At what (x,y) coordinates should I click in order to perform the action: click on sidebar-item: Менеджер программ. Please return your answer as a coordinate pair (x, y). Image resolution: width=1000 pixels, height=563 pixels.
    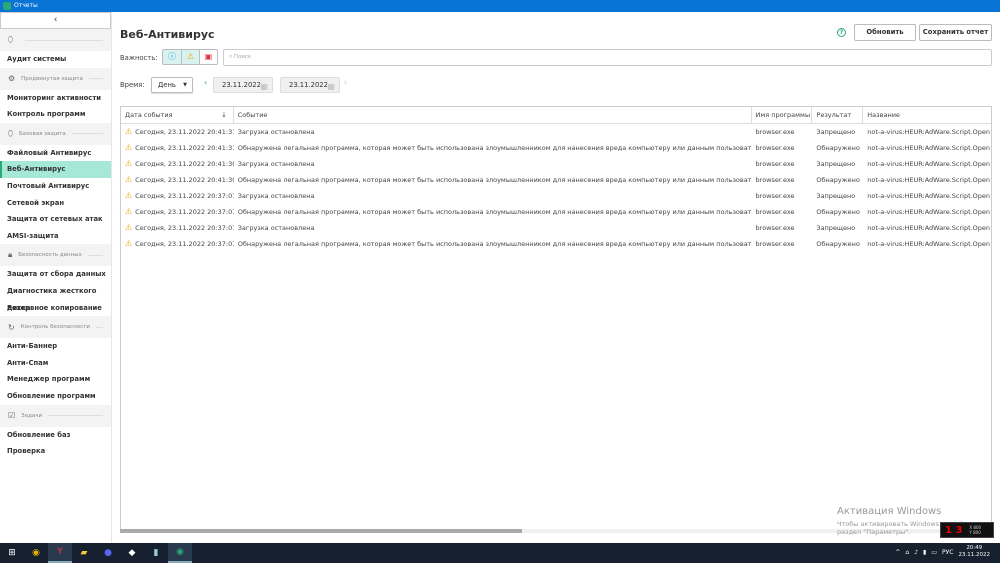
    Looking at the image, I should click on (55, 379).